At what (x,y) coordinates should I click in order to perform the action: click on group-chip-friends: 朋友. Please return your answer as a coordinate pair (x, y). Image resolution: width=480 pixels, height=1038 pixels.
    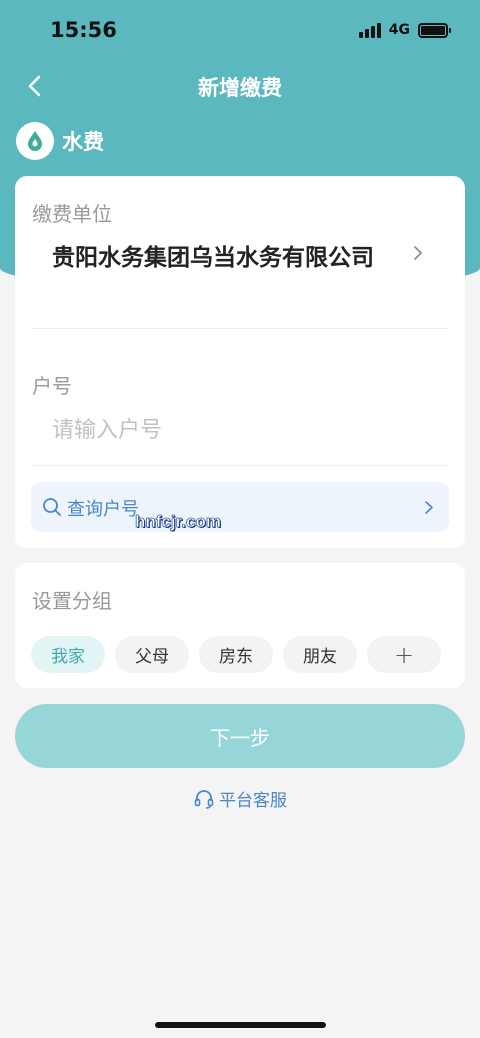
    Looking at the image, I should click on (320, 654).